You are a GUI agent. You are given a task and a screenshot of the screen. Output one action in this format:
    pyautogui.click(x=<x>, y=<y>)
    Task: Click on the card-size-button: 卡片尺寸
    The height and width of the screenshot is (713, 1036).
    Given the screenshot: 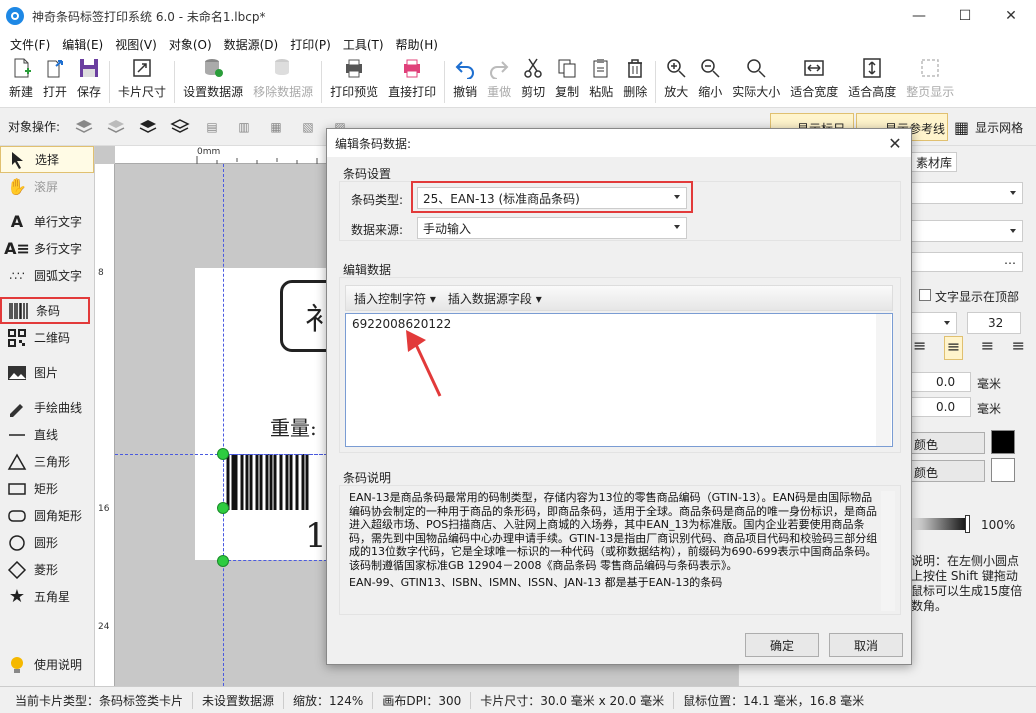 What is the action you would take?
    pyautogui.click(x=142, y=81)
    